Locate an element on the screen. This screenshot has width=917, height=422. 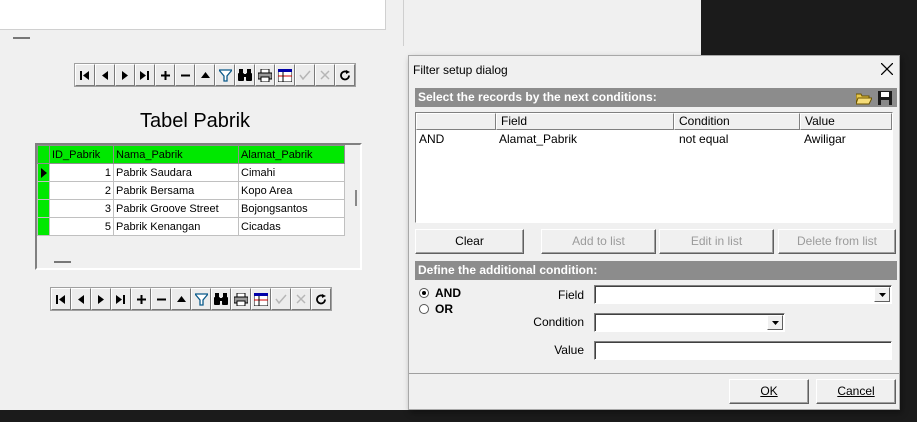
add-to-list-button: Add to list is located at coordinates (598, 241).